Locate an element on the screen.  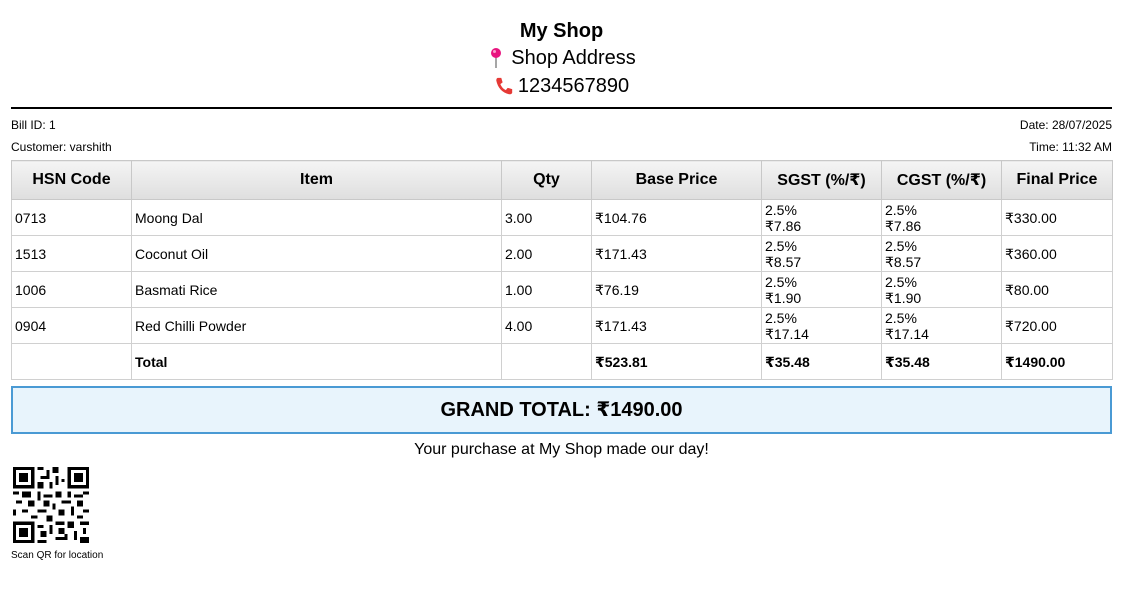
cgst-amount: ₹17.14 is located at coordinates (907, 333).